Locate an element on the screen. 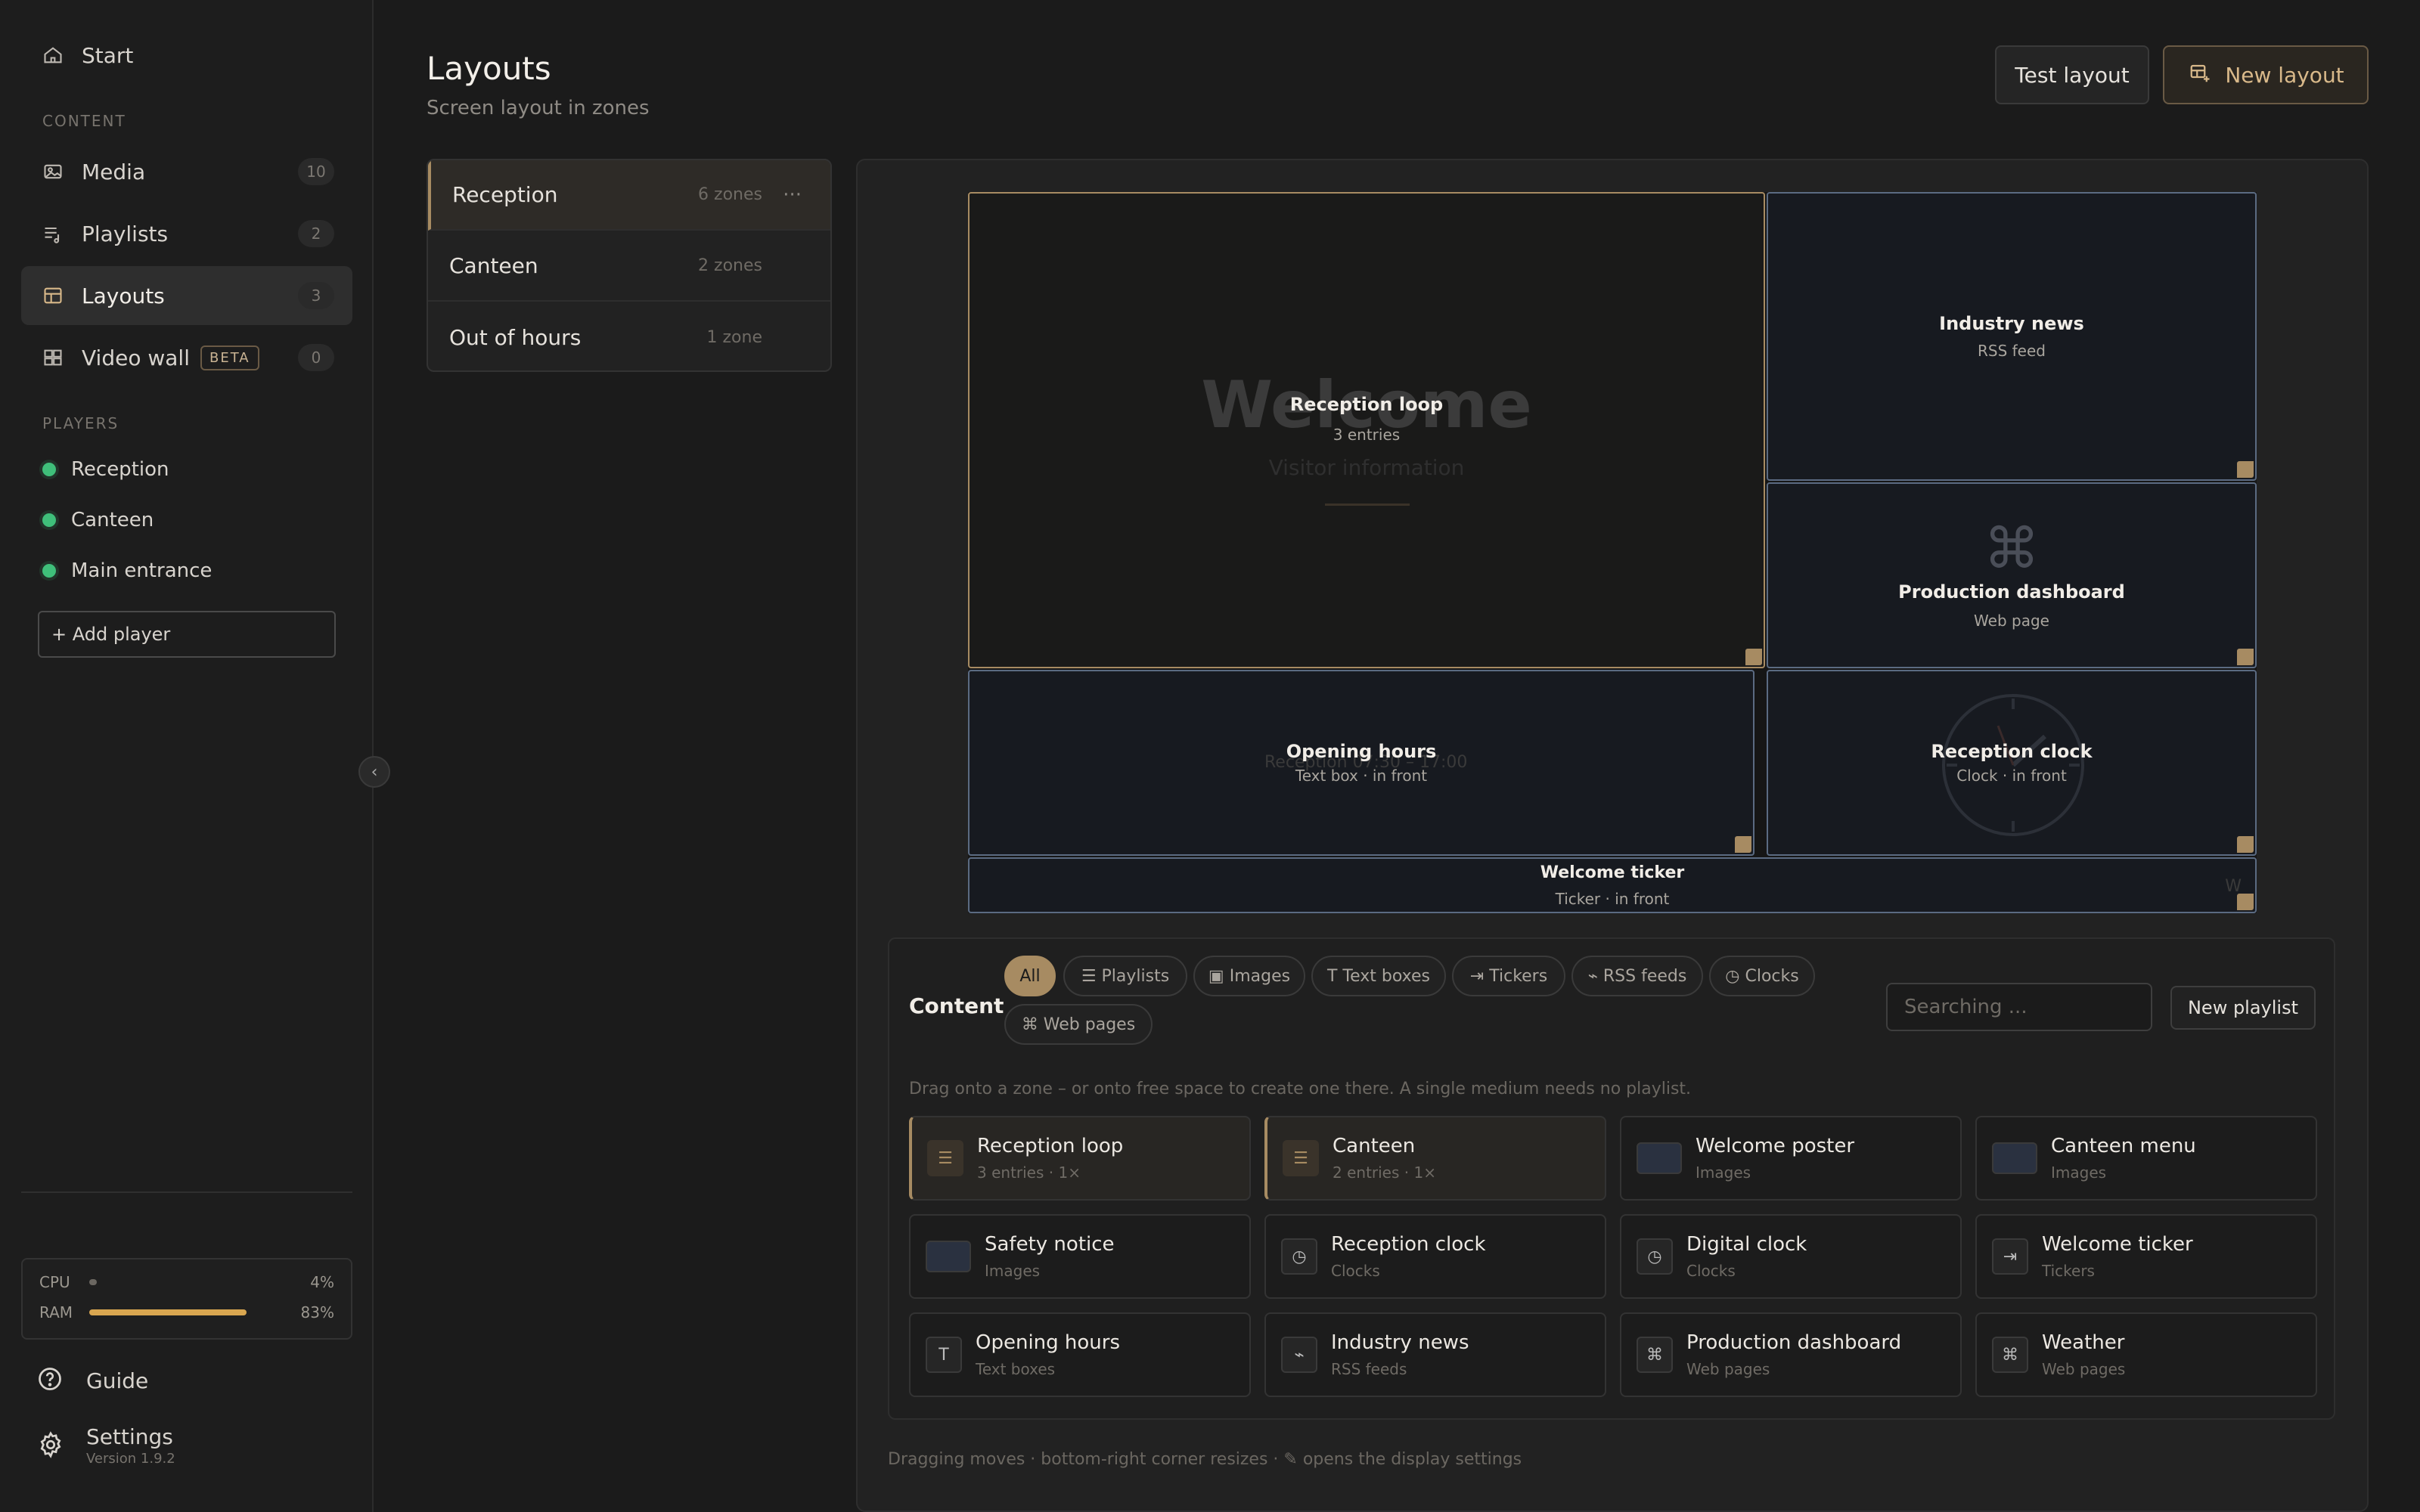  content-card: Safety notice Images is located at coordinates (1080, 1257).